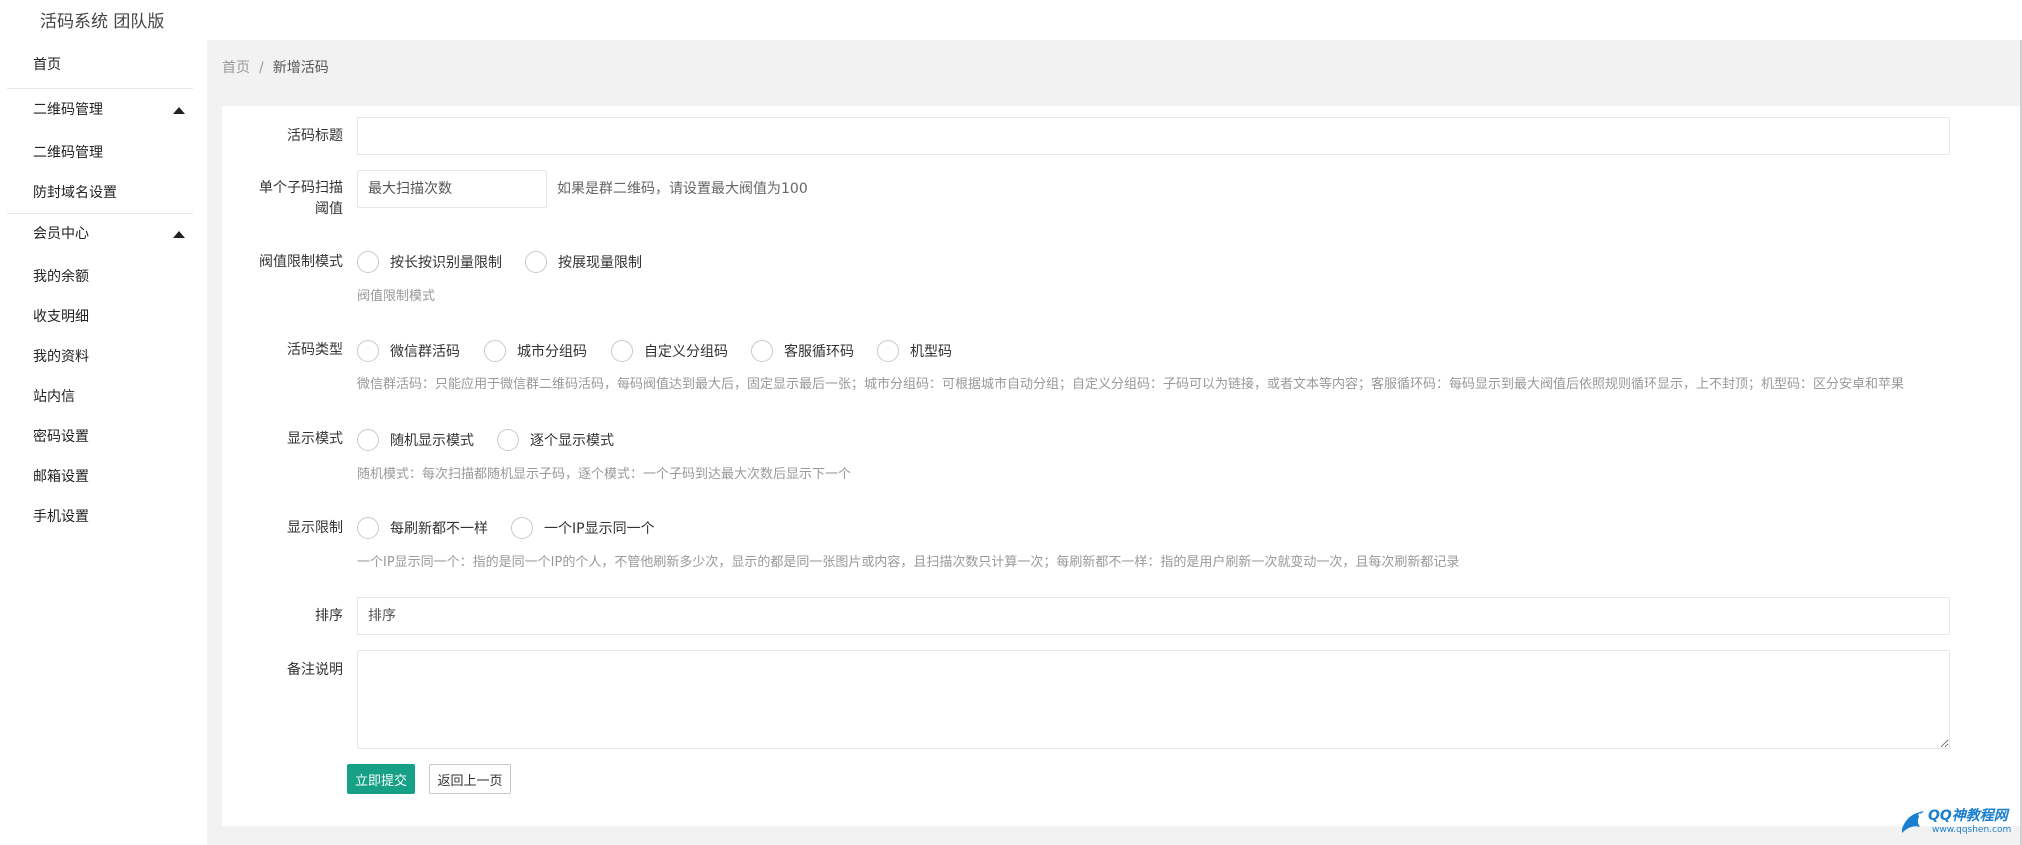 This screenshot has height=845, width=2022. What do you see at coordinates (54, 397) in the screenshot?
I see `sidebar-item-label: 站内信` at bounding box center [54, 397].